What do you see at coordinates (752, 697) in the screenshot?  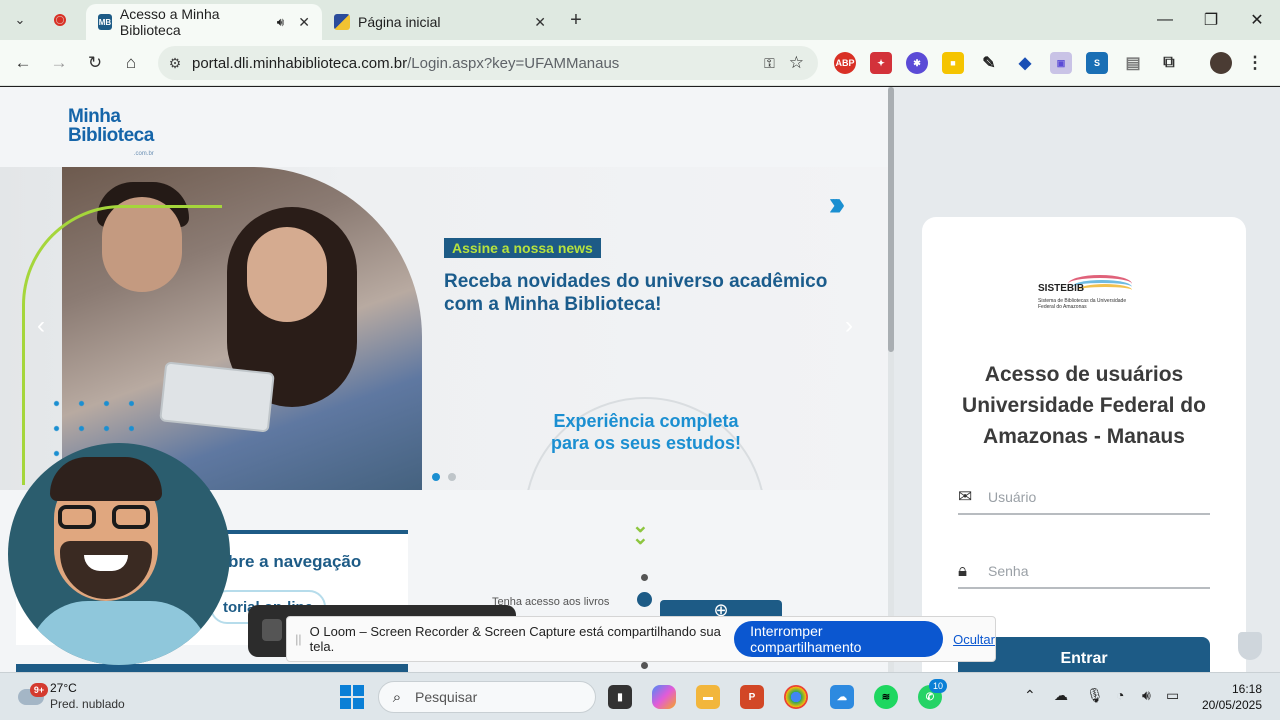 I see `powerpoint-icon: P` at bounding box center [752, 697].